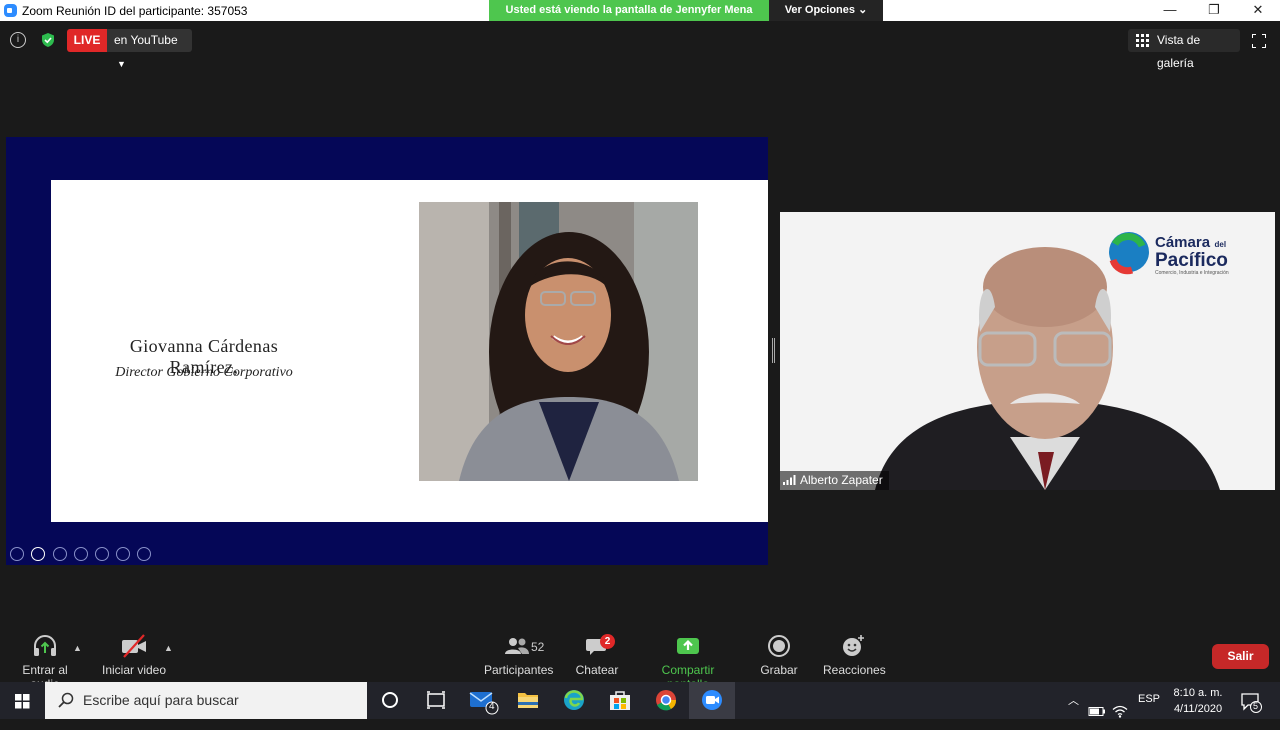  What do you see at coordinates (688, 646) in the screenshot?
I see `share-screen-icon` at bounding box center [688, 646].